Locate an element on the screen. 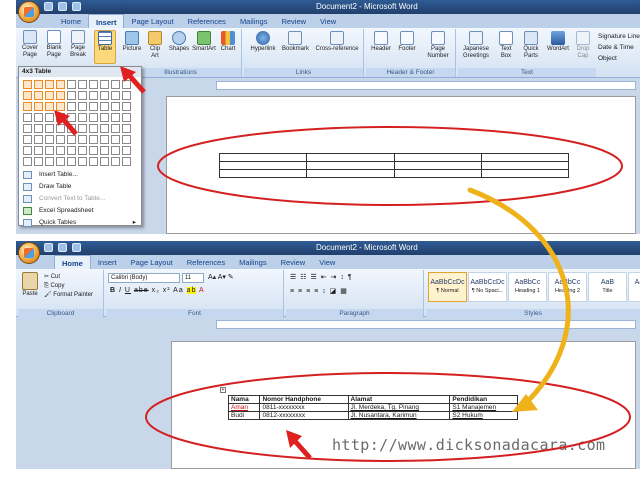  wordart-button: WordArt is located at coordinates (558, 42).